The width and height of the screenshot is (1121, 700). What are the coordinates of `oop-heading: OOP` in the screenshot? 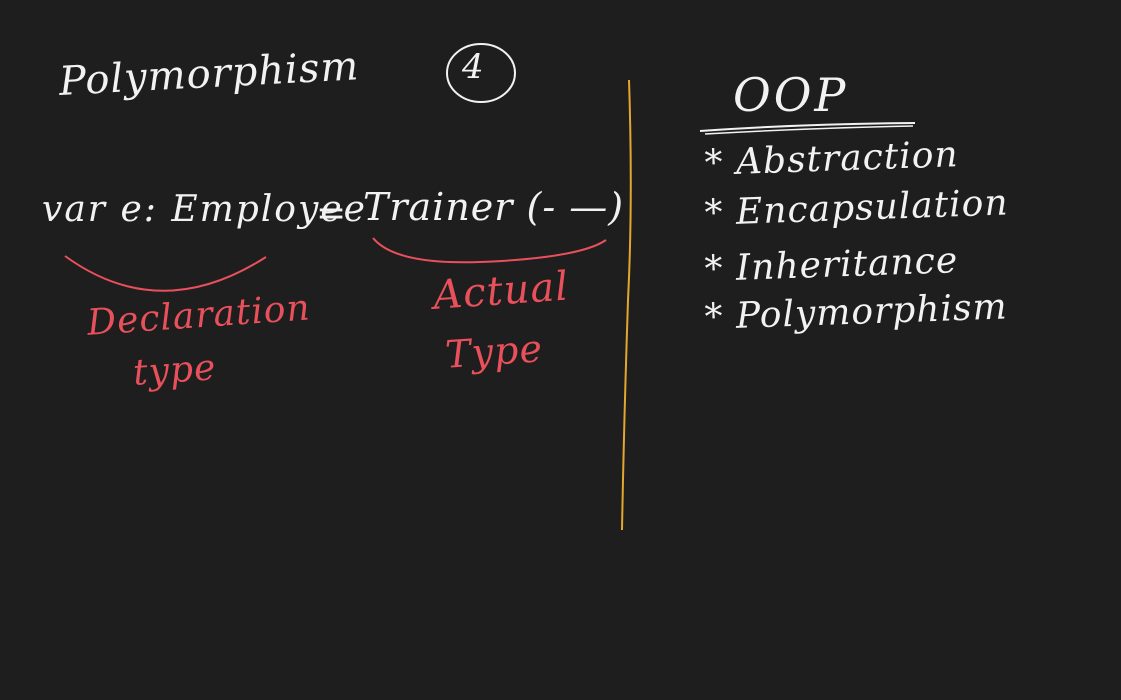 It's located at (791, 95).